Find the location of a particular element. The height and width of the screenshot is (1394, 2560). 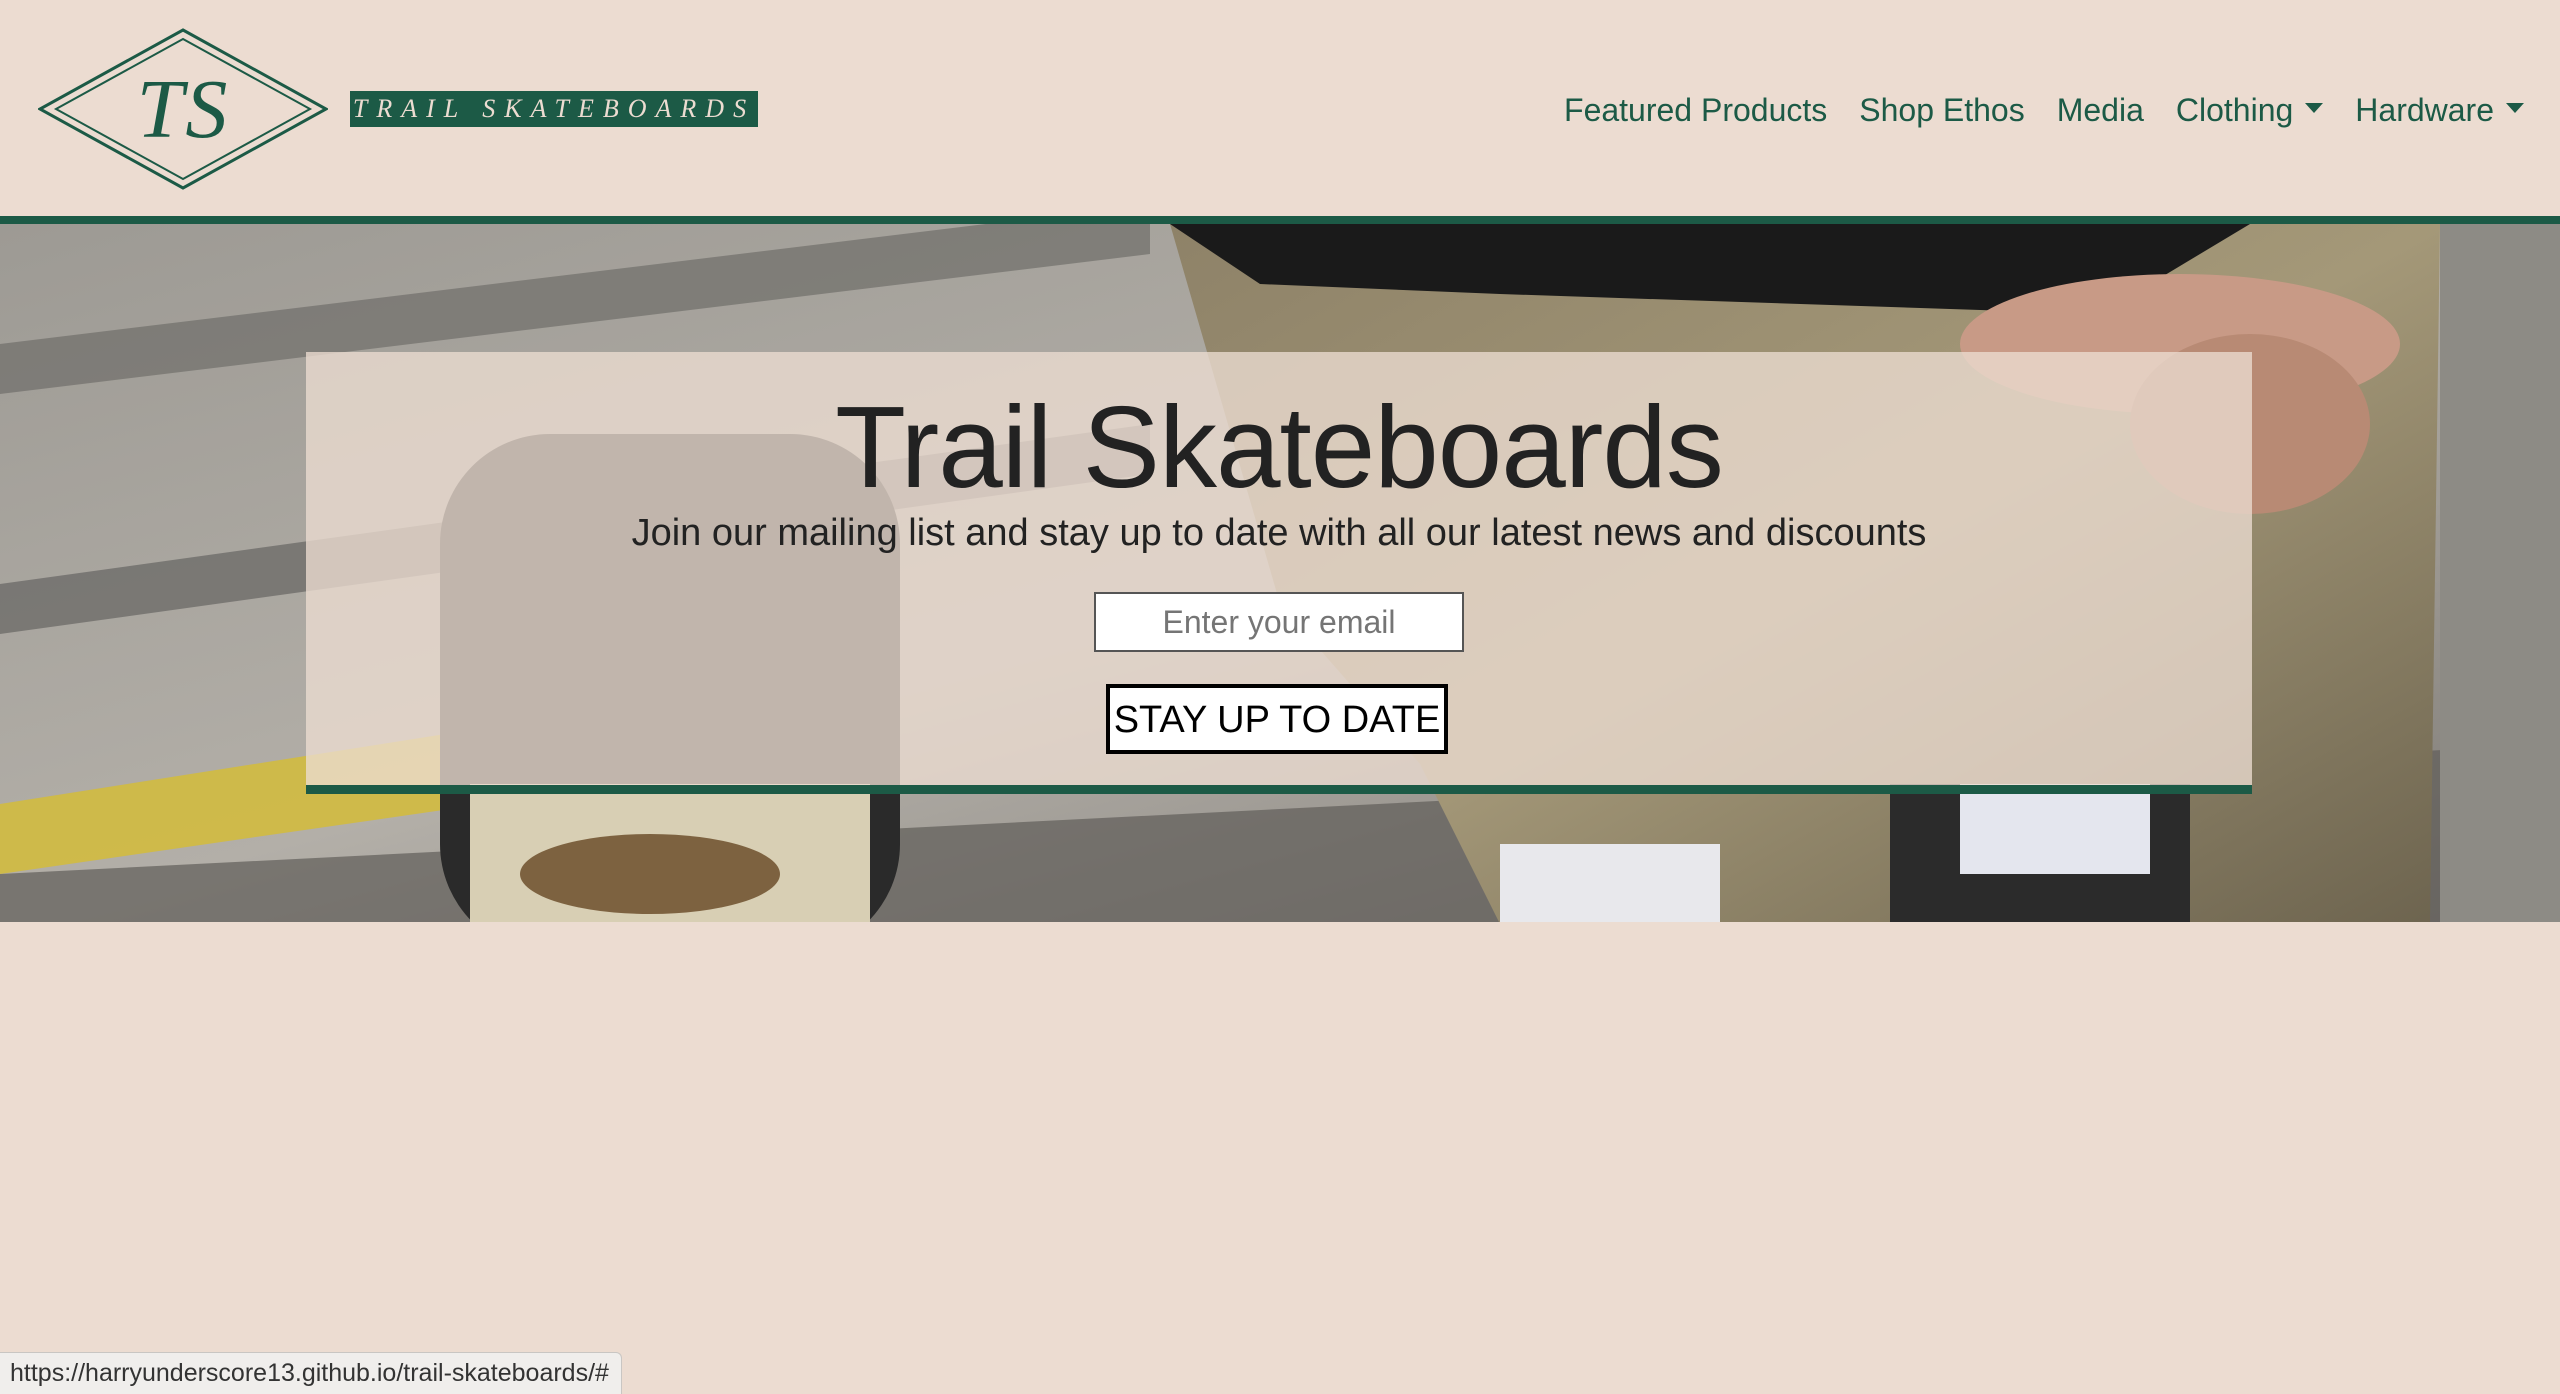

nav-featured-products-label: Featured Products is located at coordinates (1696, 109).